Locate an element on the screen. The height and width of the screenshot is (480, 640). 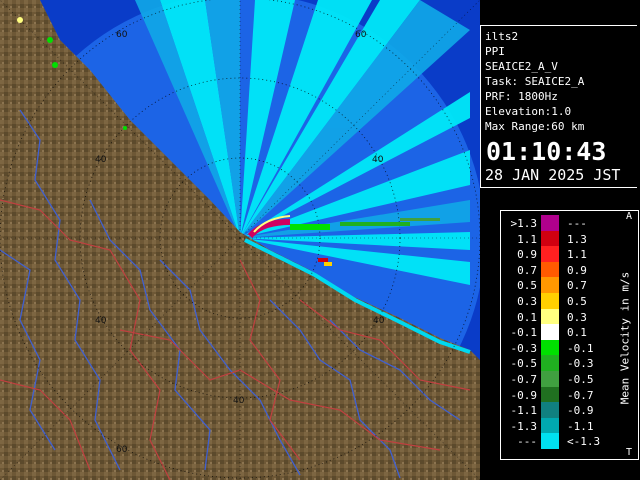
legend-row: >1.3 --- is located at coordinates (561, 223).